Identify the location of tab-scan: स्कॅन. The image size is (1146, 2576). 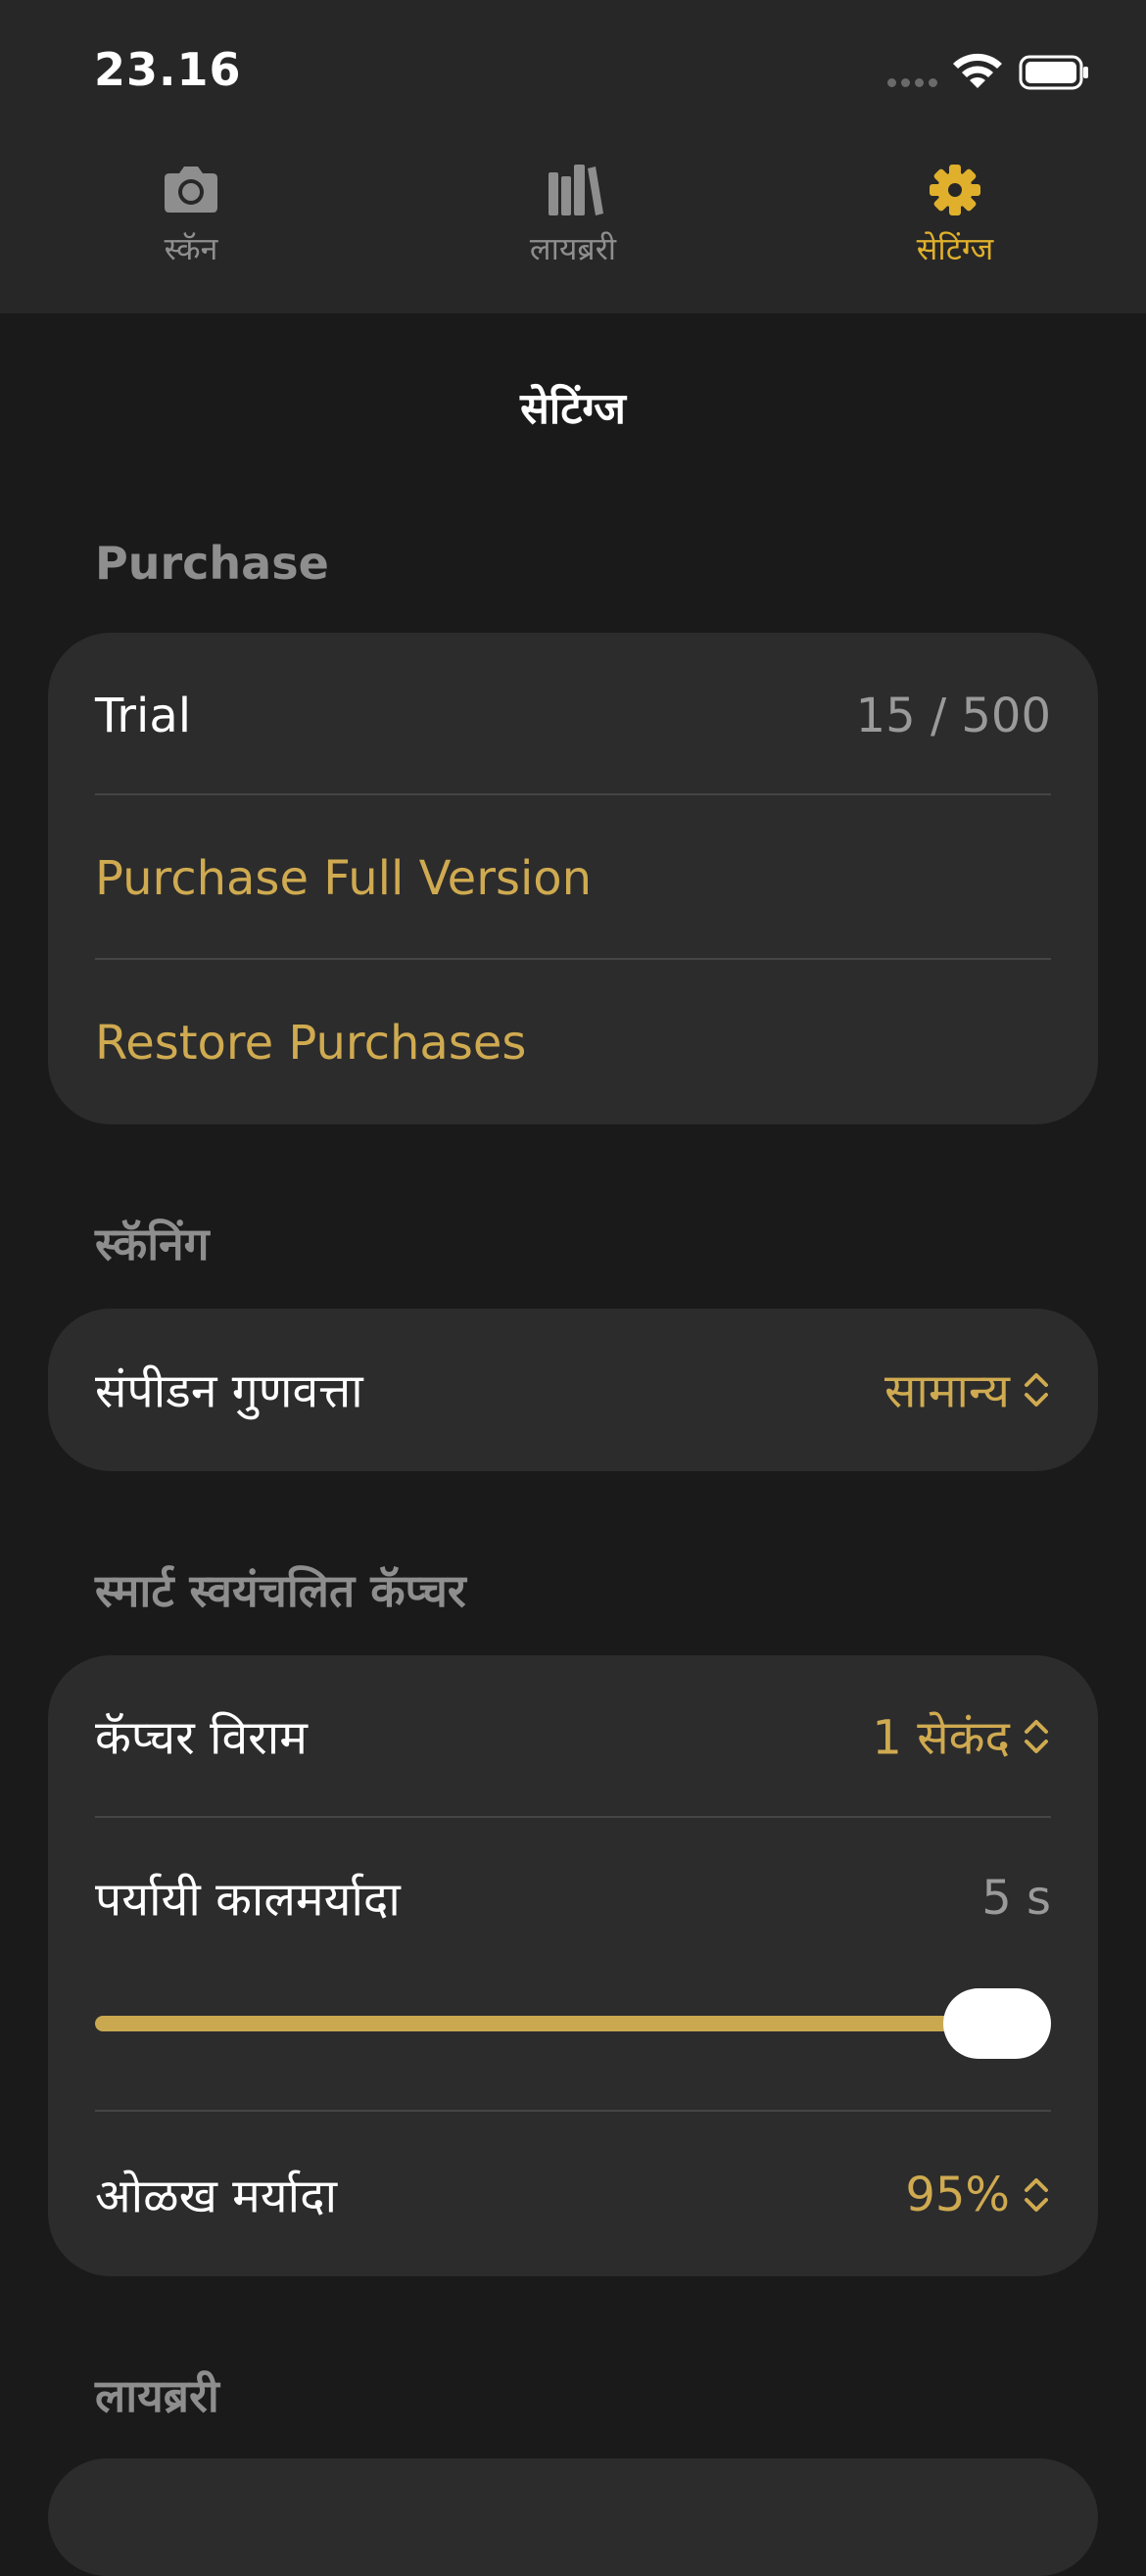
(191, 215).